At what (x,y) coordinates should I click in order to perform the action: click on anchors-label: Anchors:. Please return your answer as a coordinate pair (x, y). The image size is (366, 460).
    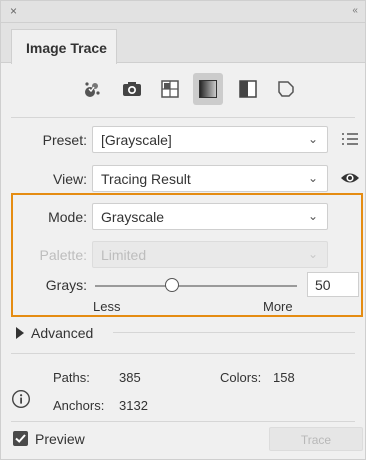
    Looking at the image, I should click on (79, 405).